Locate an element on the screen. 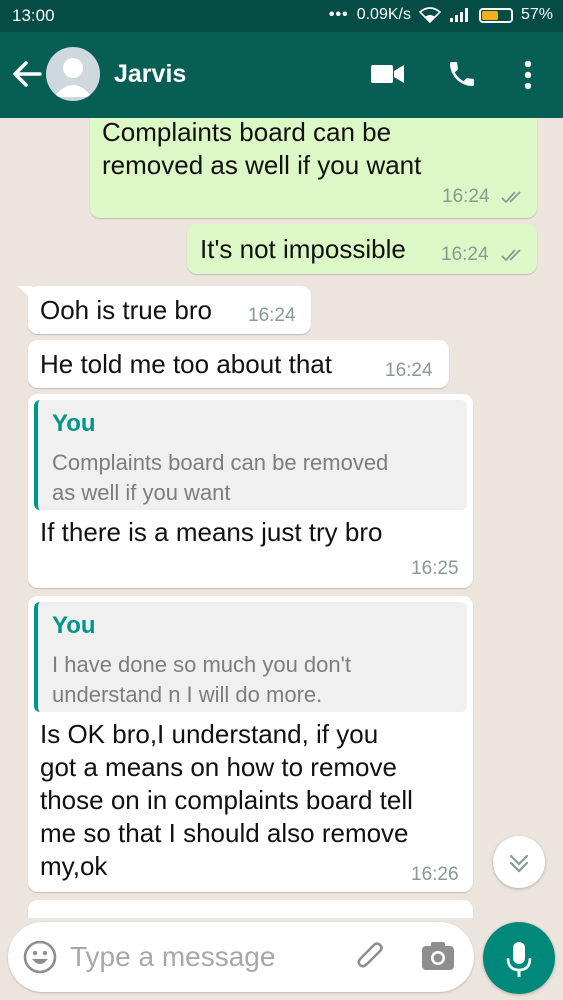 This screenshot has height=1000, width=563. message-text-line: those on in complaints board tell is located at coordinates (226, 800).